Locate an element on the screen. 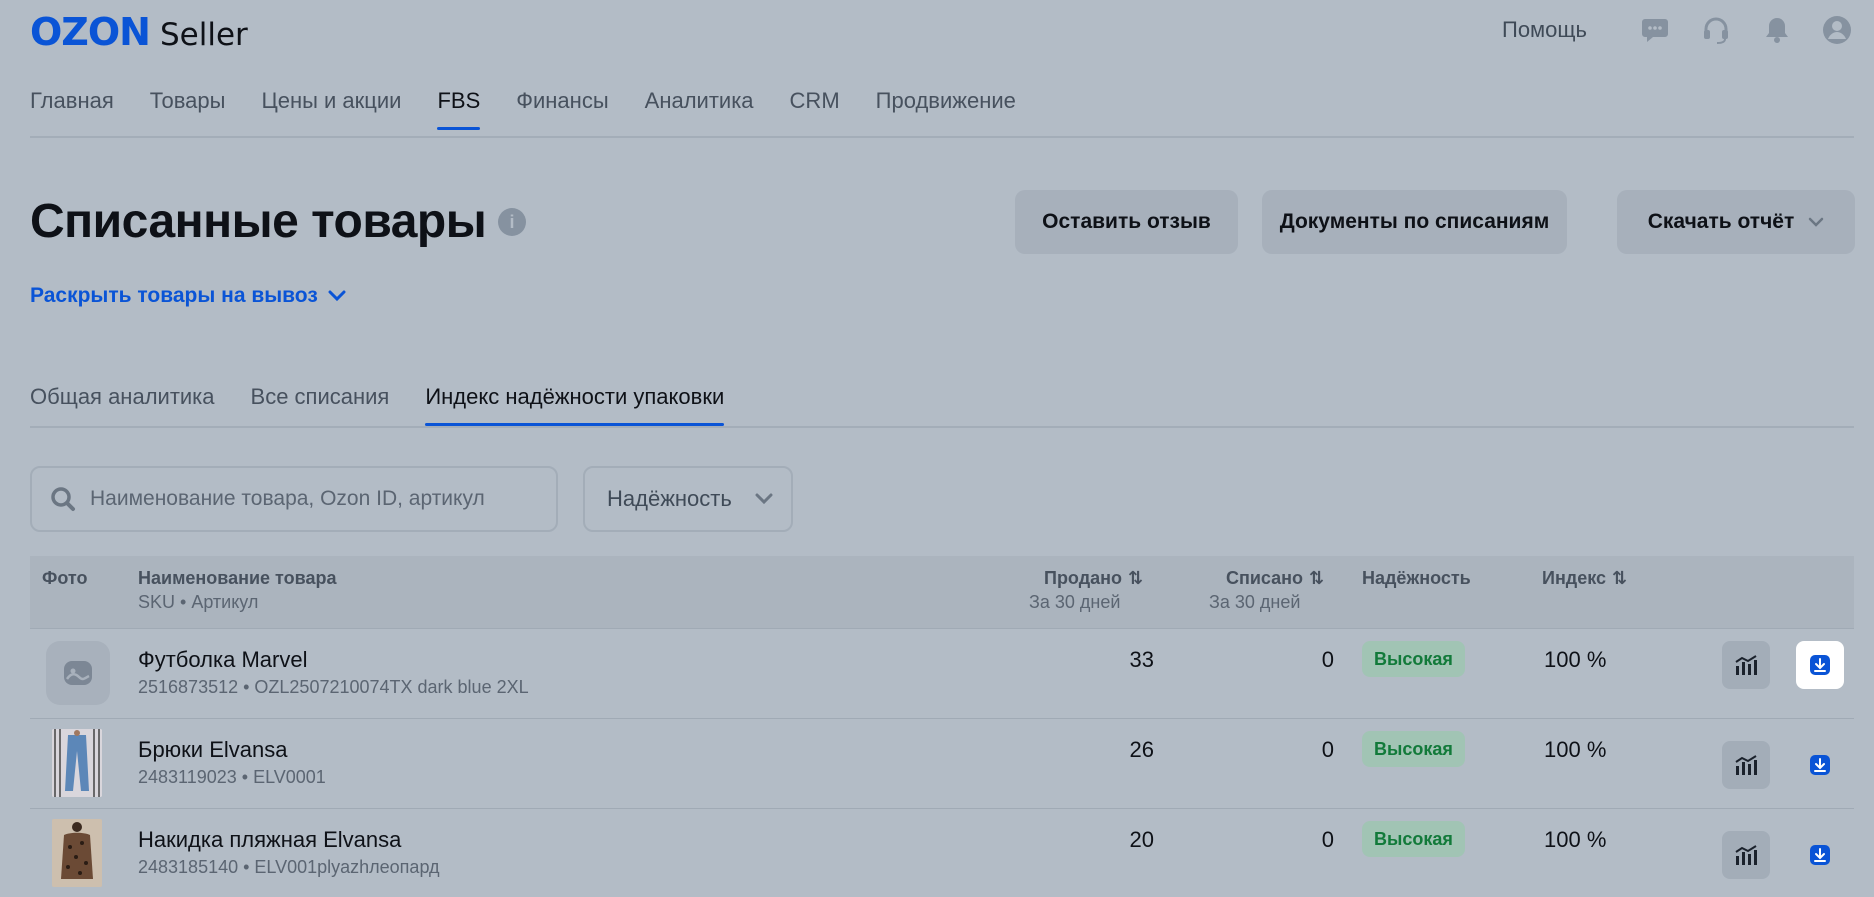 Image resolution: width=1874 pixels, height=897 pixels. product-photo-pants is located at coordinates (77, 763).